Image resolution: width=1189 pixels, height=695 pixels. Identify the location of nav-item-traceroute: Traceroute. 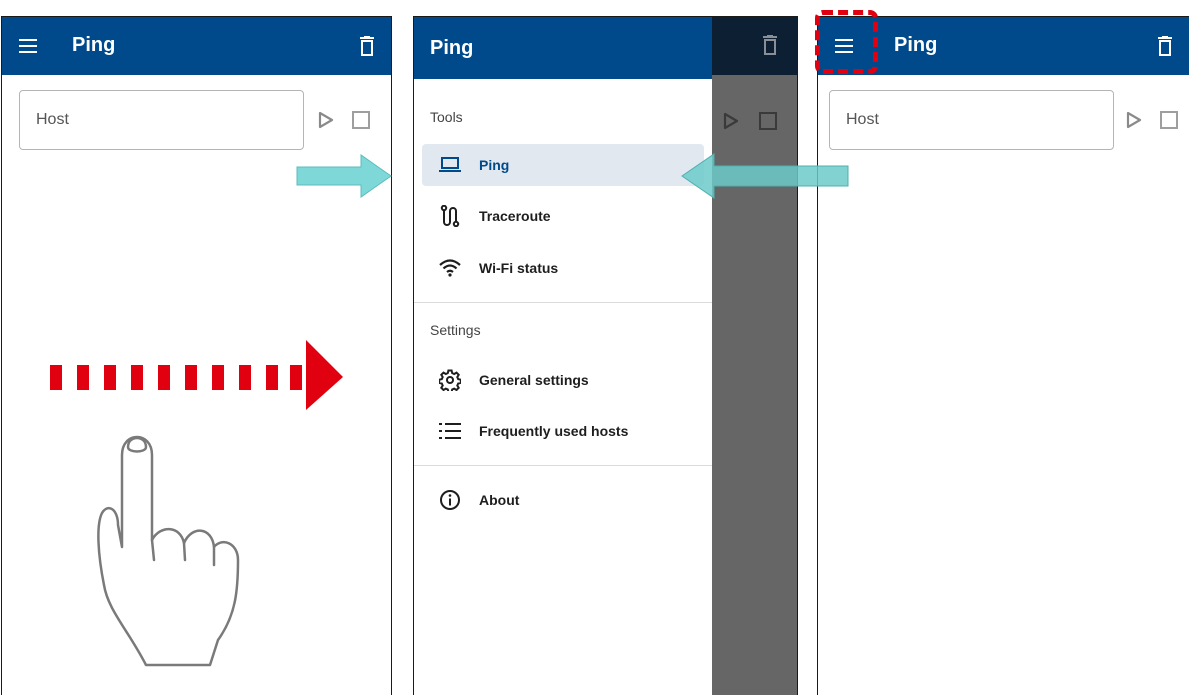
(563, 216).